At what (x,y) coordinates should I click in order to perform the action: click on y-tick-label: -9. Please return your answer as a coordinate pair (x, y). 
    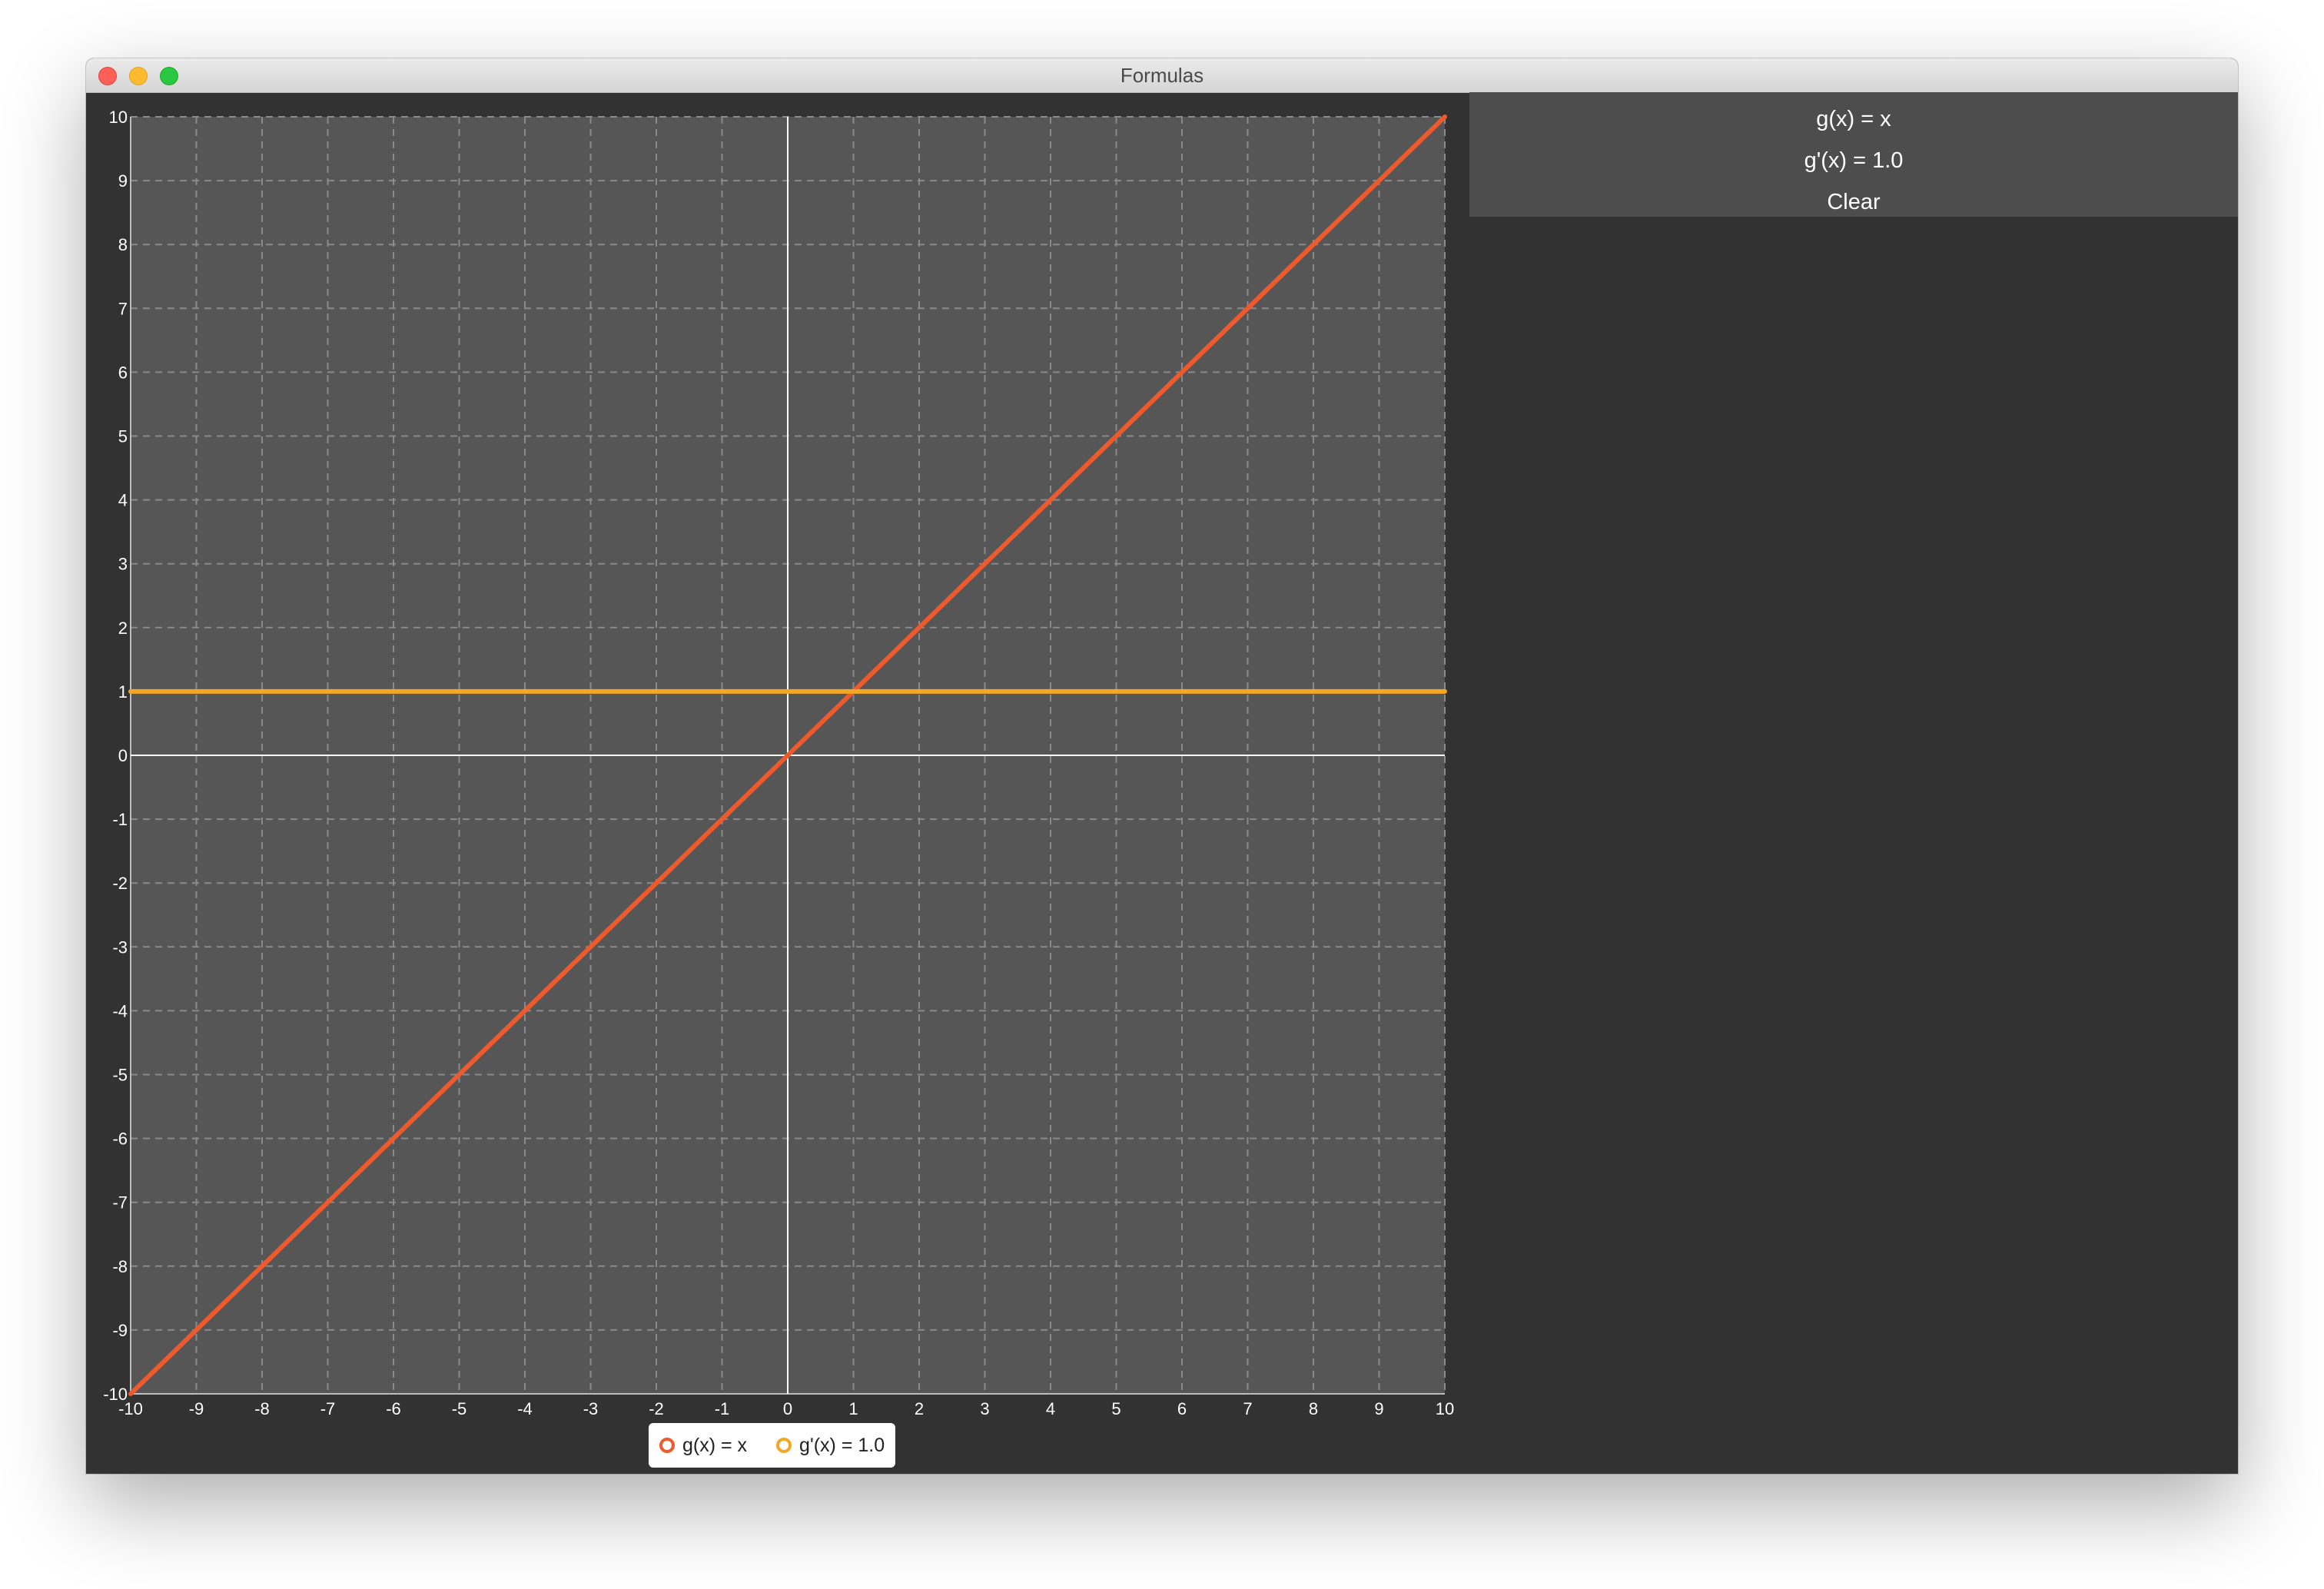
    Looking at the image, I should click on (120, 1331).